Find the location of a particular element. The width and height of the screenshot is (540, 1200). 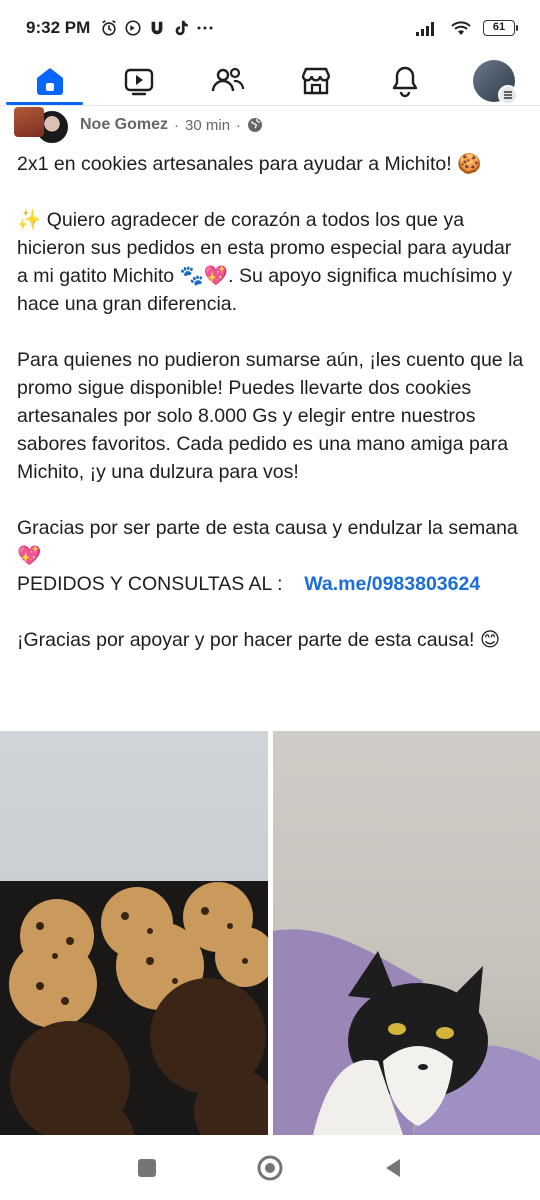

nav-marketplace is located at coordinates (316, 81).